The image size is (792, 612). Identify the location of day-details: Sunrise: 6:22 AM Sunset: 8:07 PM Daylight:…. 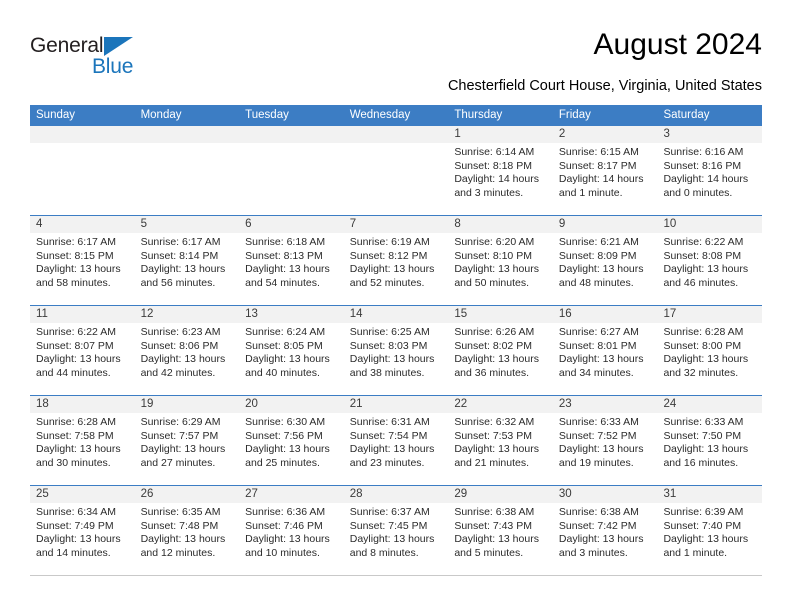
(82, 351).